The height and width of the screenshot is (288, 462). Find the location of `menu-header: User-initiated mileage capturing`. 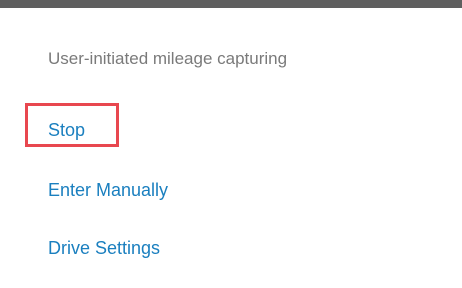

menu-header: User-initiated mileage capturing is located at coordinates (168, 58).